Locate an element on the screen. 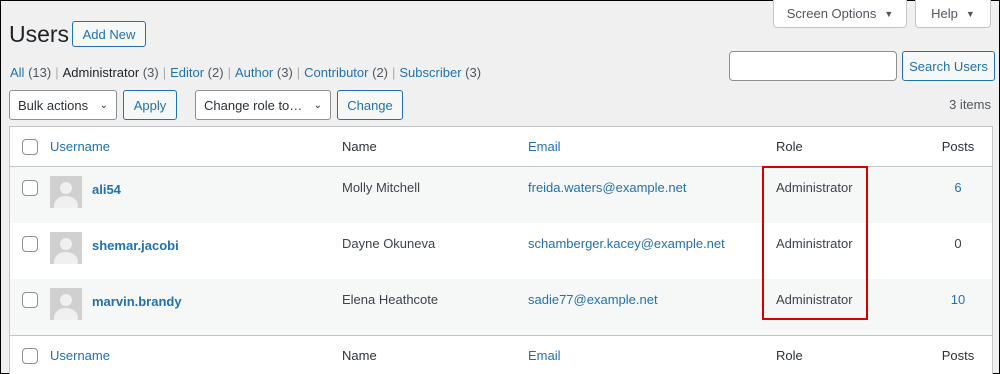  filter-author-label: Author is located at coordinates (254, 72).